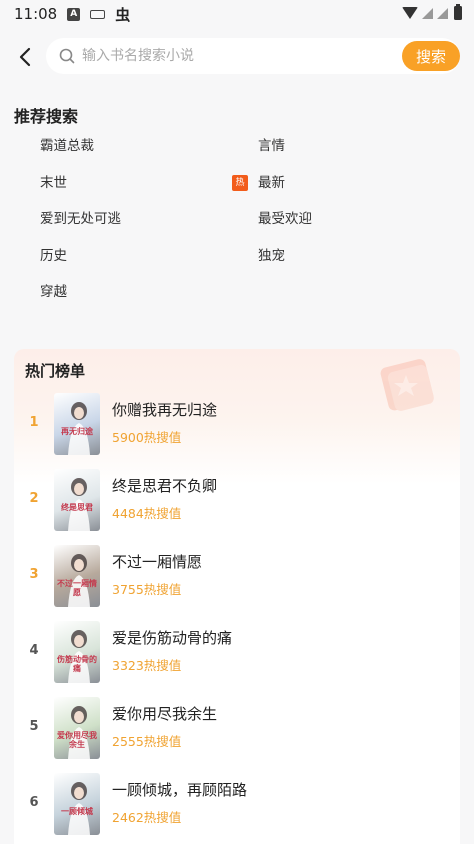  What do you see at coordinates (36, 14) in the screenshot?
I see `status-time: 11:08` at bounding box center [36, 14].